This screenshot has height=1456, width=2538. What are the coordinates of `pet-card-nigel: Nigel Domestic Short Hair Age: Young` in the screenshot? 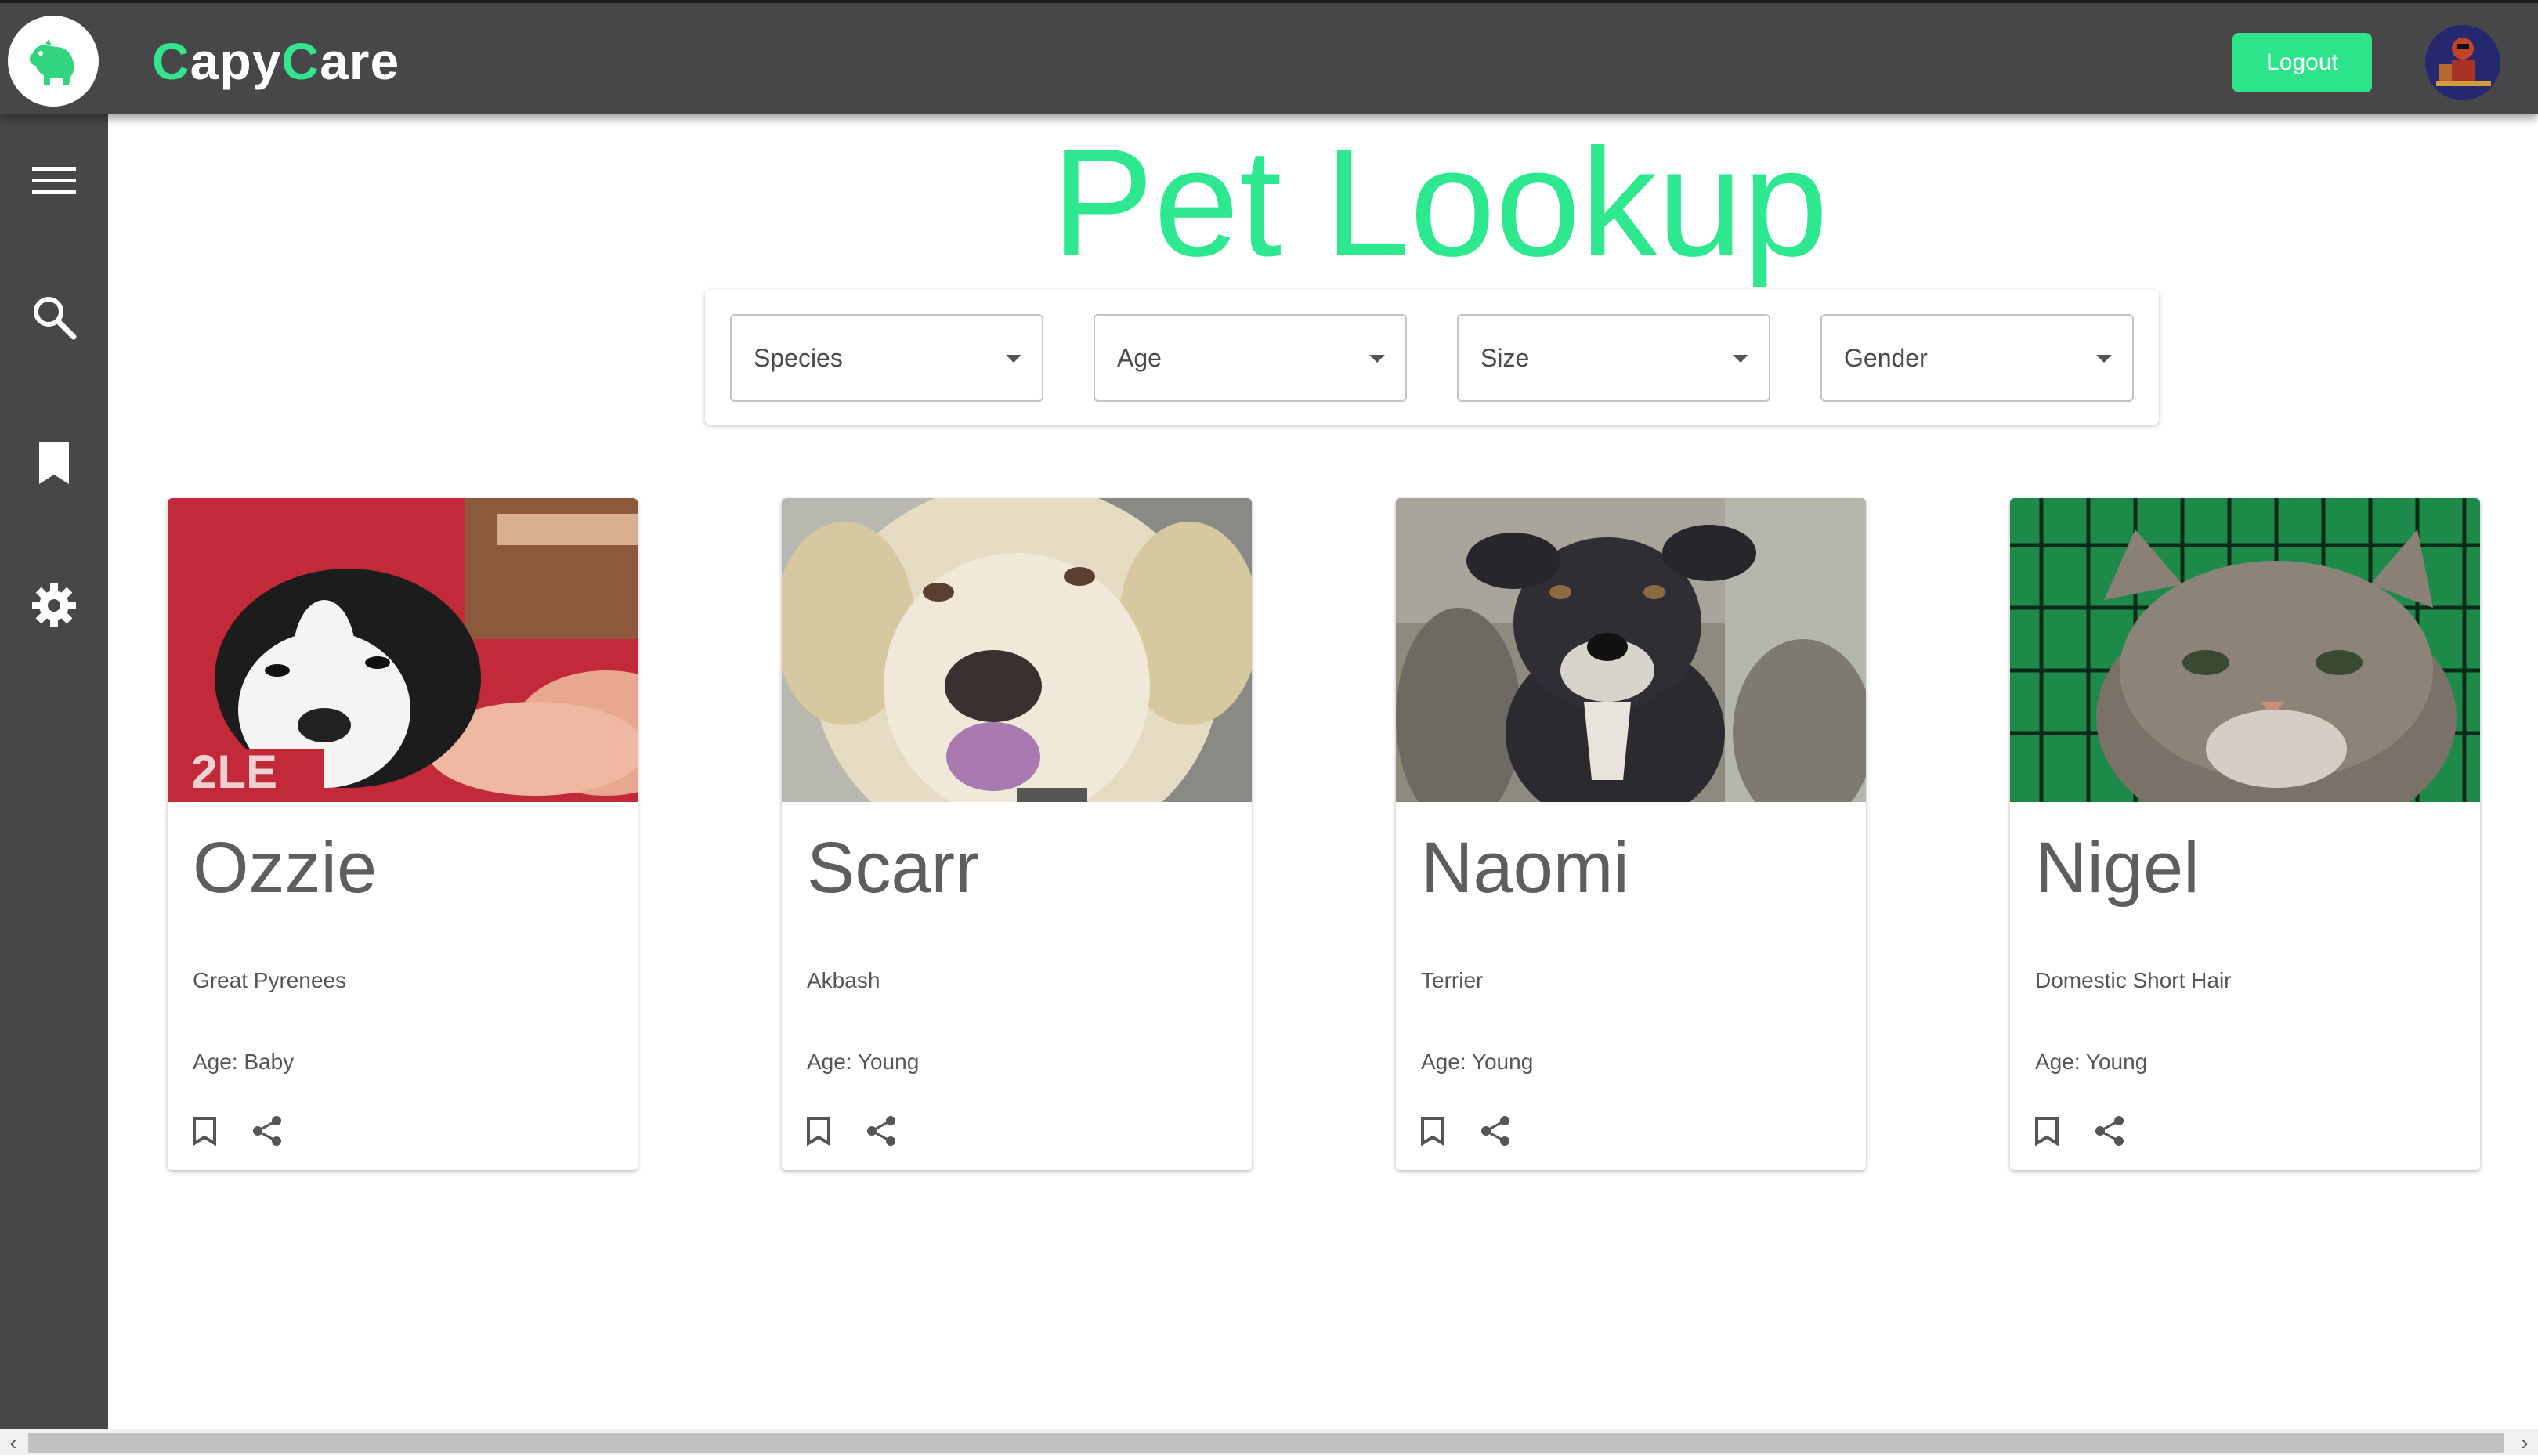 It's located at (2245, 834).